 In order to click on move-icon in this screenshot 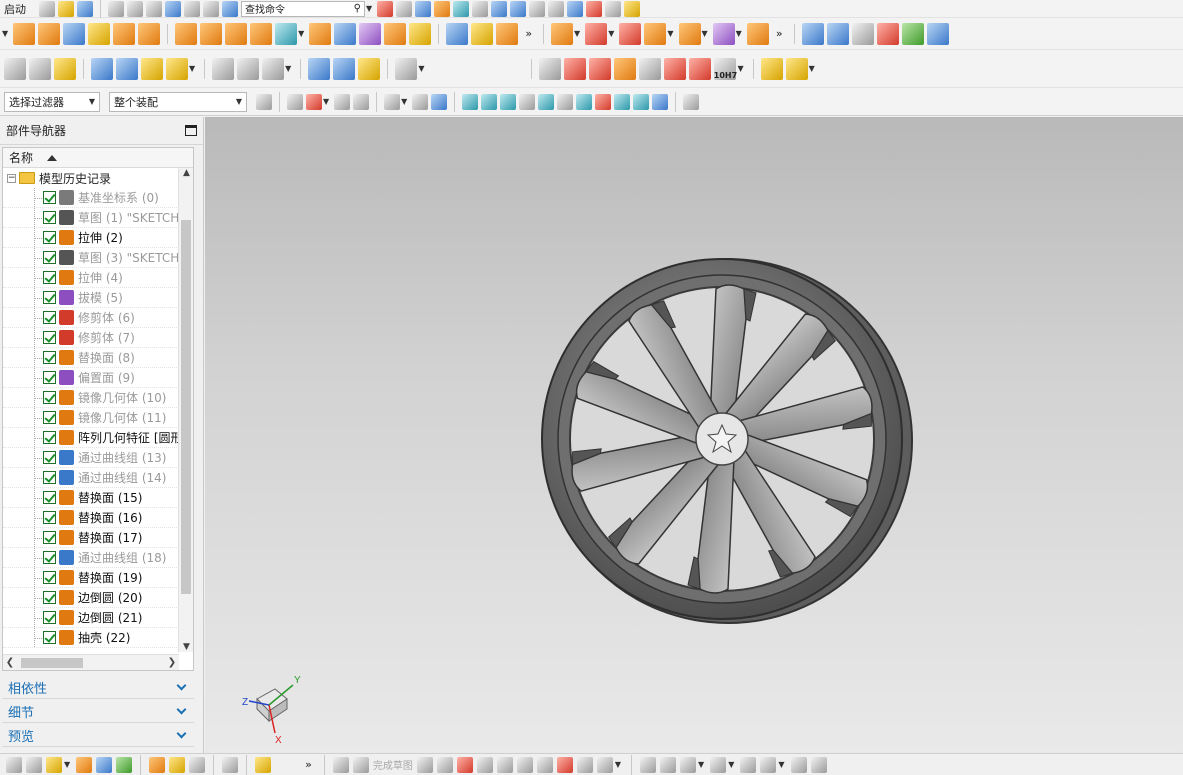, I will do `click(84, 764)`.